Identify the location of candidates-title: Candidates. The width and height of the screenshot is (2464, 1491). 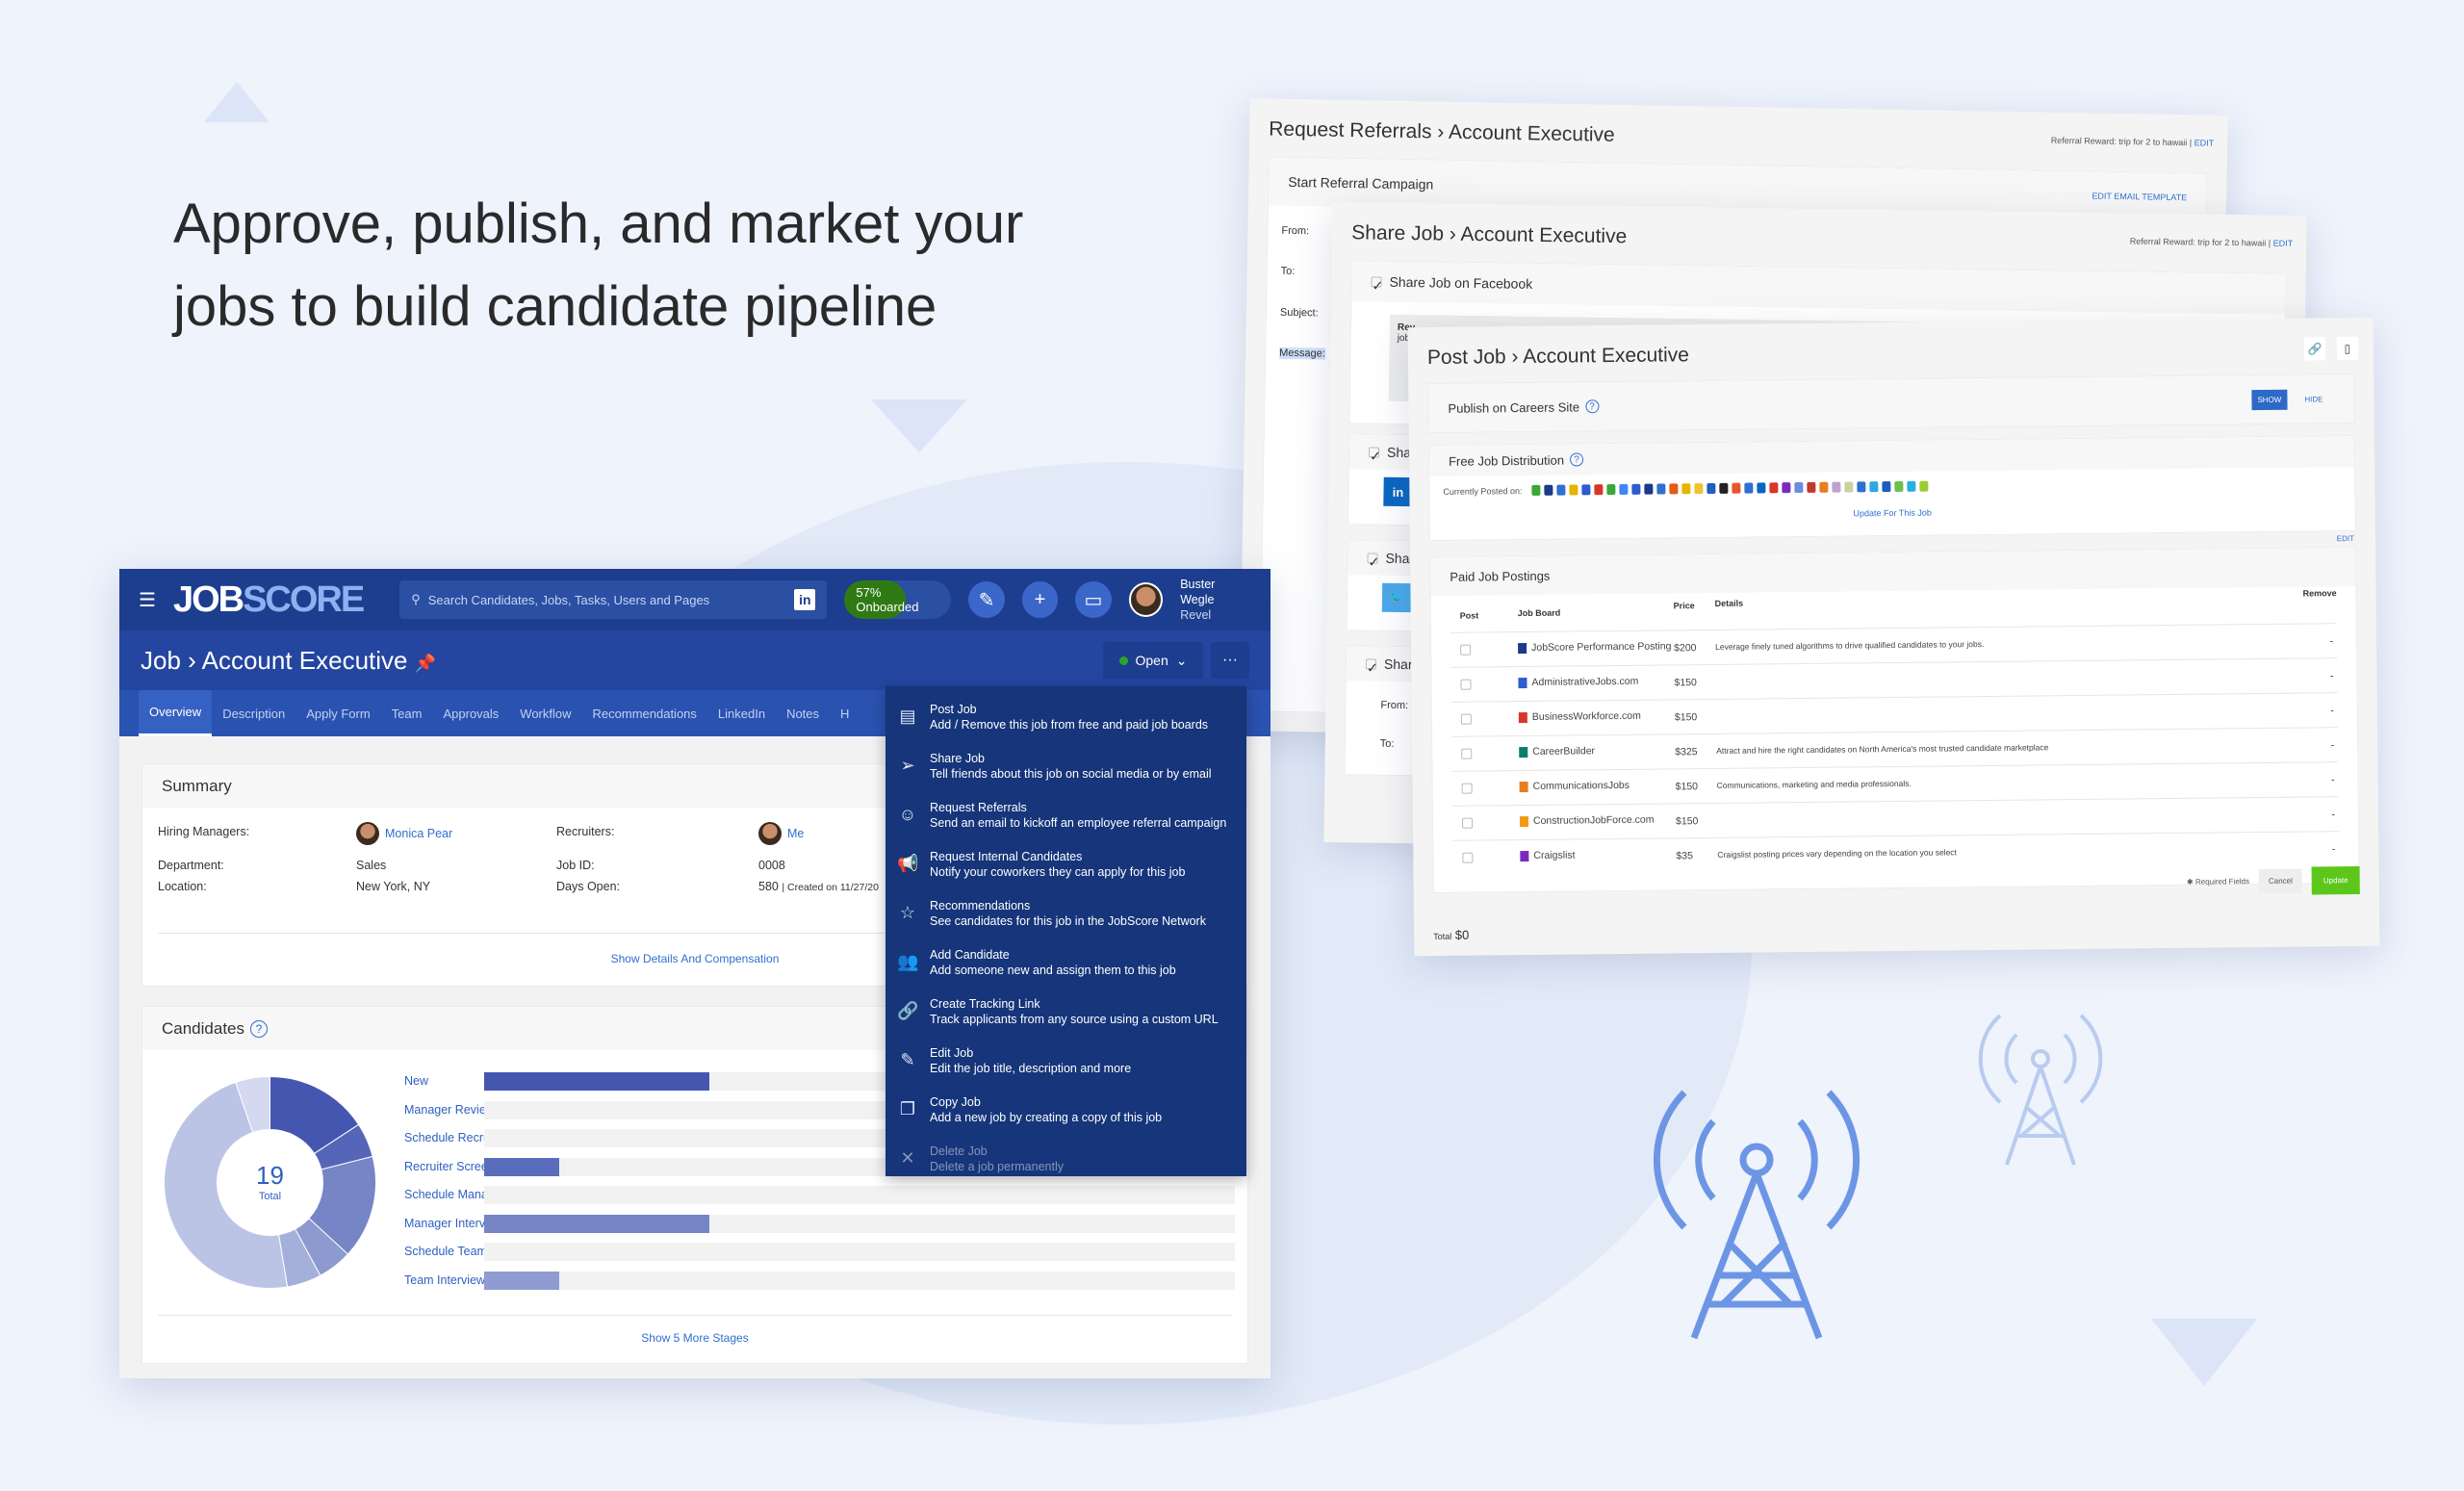
(203, 1028).